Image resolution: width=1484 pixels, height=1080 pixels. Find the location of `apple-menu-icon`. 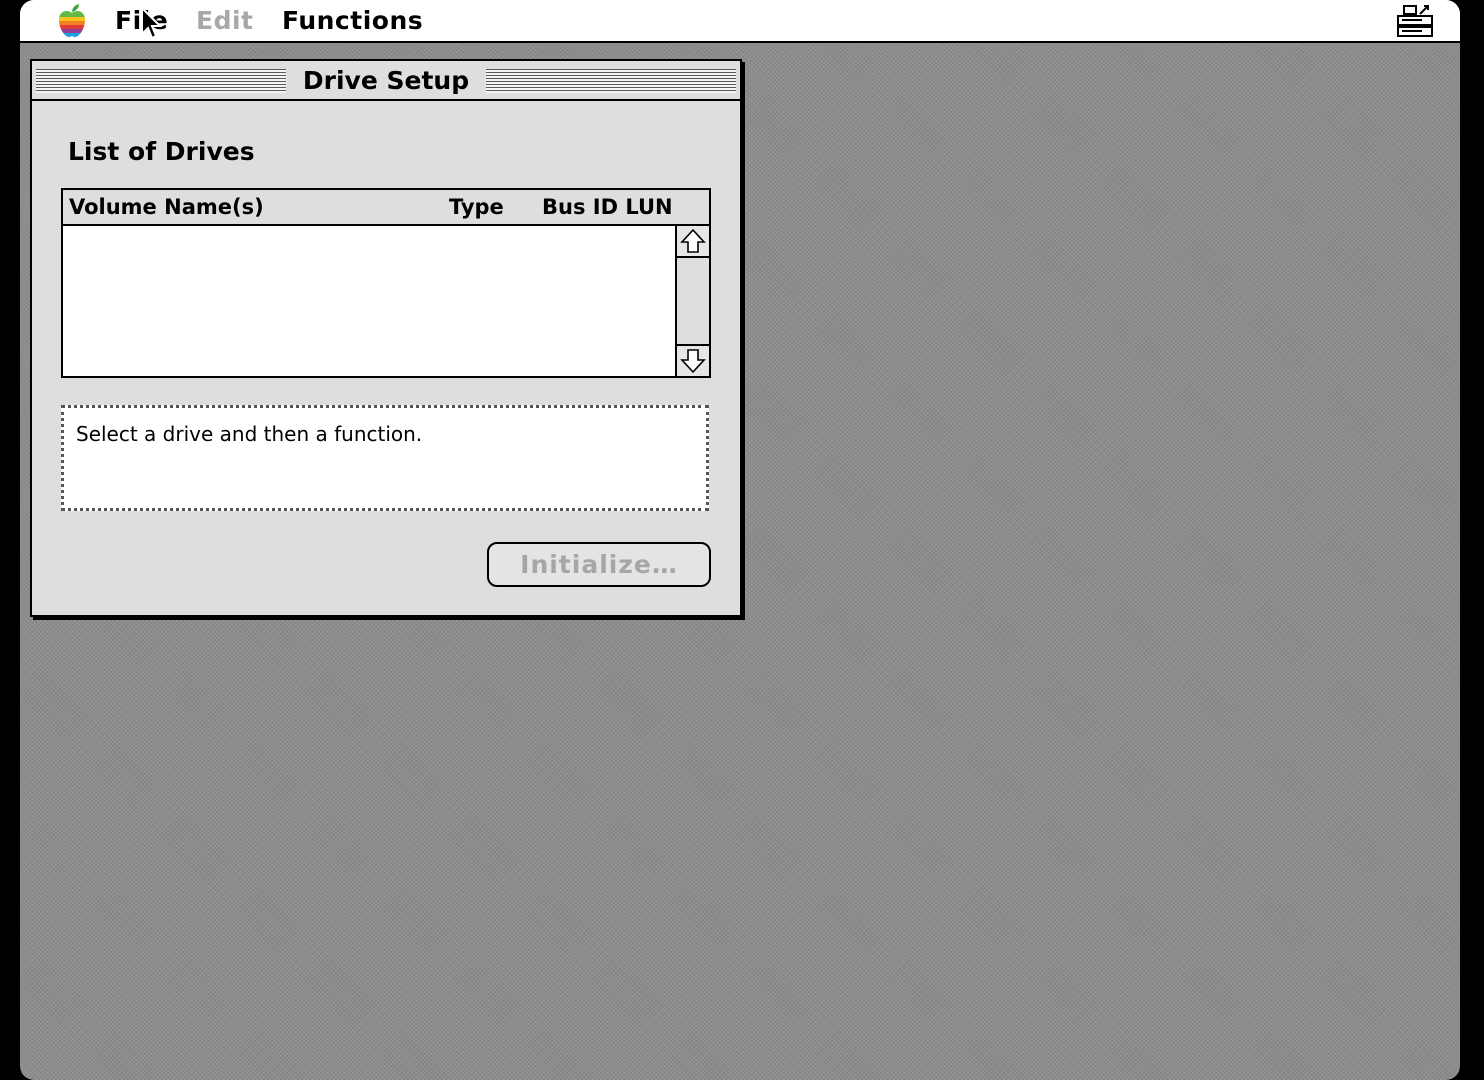

apple-menu-icon is located at coordinates (72, 21).